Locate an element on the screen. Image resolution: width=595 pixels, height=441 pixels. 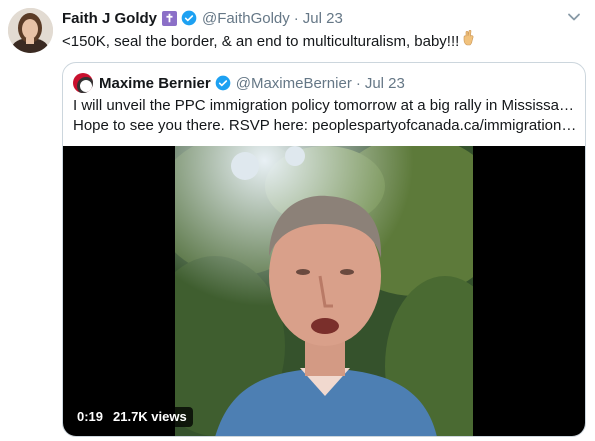
quoted-author-name: Maxime Bernier is located at coordinates (155, 83).